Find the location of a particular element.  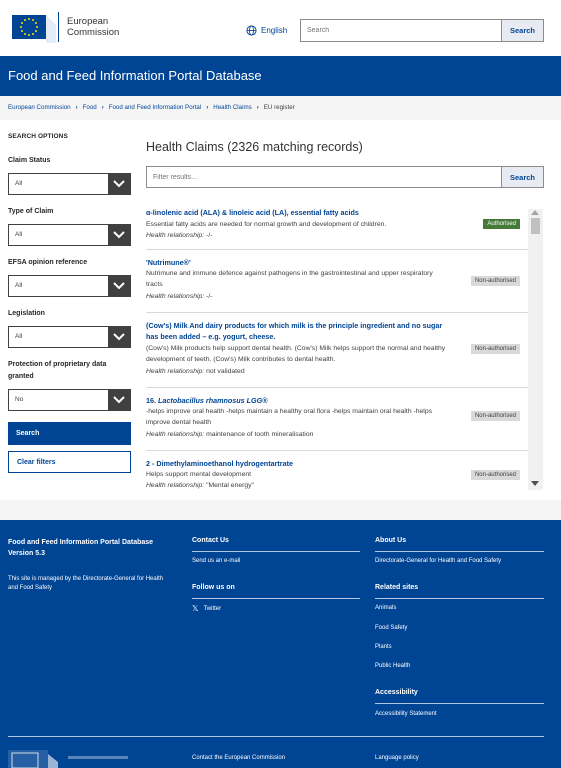

site-header: European Commission English Search is located at coordinates (280, 28).